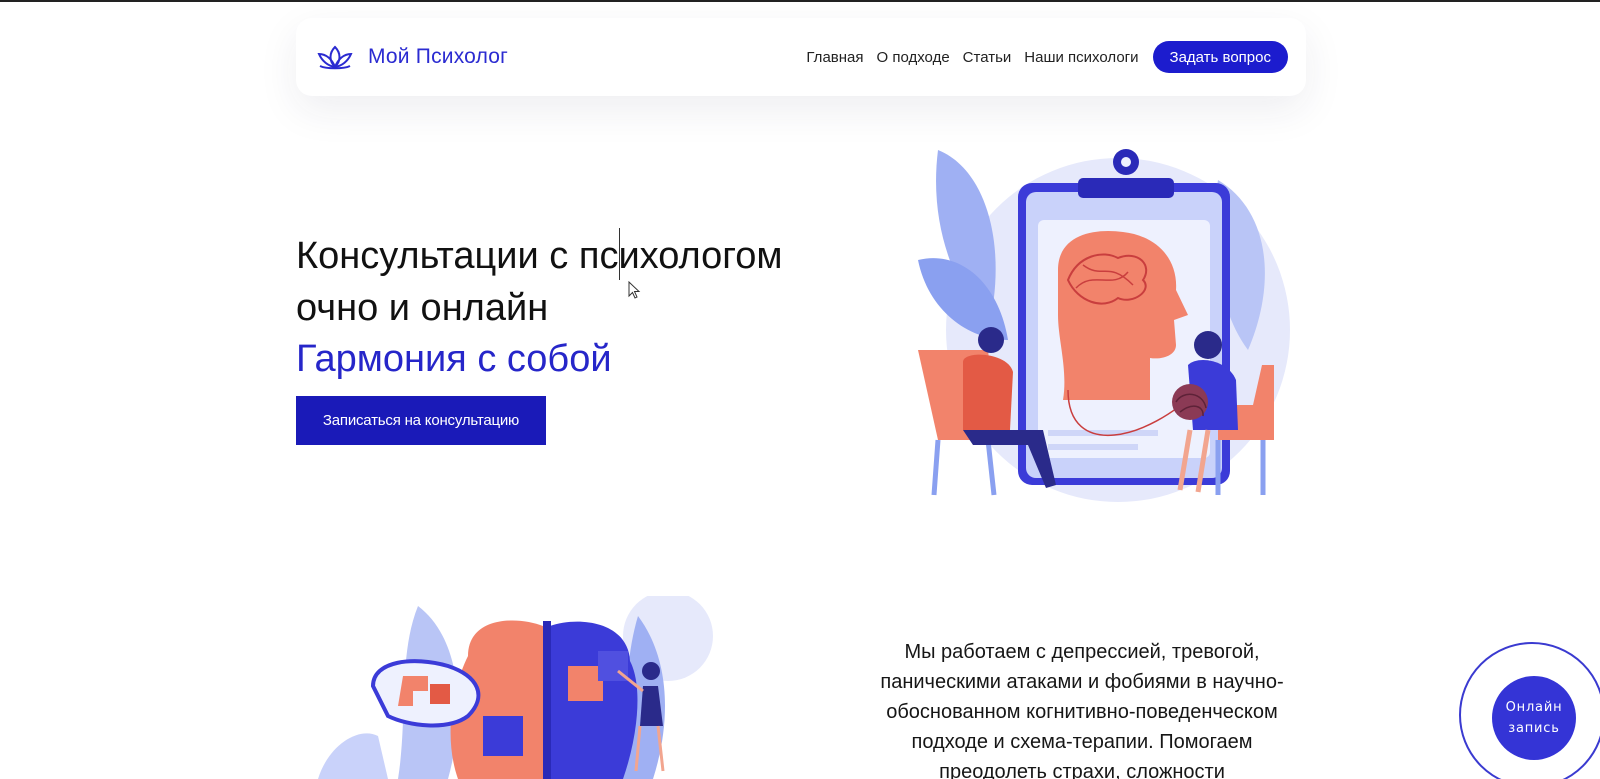  What do you see at coordinates (421, 420) in the screenshot?
I see `book-consultation-button: Записаться на консультацию` at bounding box center [421, 420].